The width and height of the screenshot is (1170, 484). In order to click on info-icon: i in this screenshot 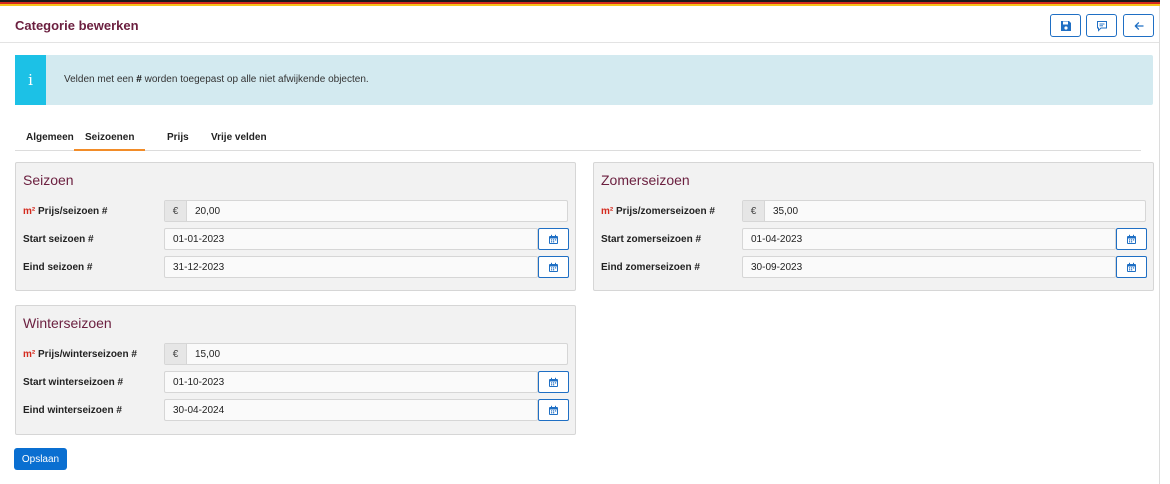, I will do `click(30, 80)`.